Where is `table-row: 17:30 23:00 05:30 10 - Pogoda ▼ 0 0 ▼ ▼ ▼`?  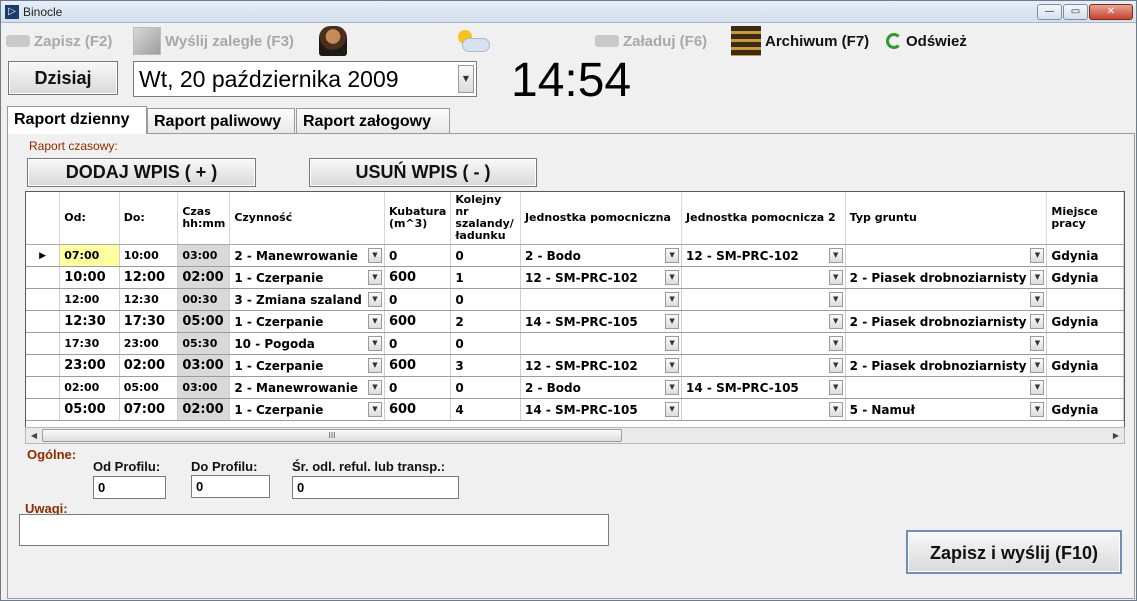
table-row: 17:30 23:00 05:30 10 - Pogoda ▼ 0 0 ▼ ▼ ▼ is located at coordinates (575, 343).